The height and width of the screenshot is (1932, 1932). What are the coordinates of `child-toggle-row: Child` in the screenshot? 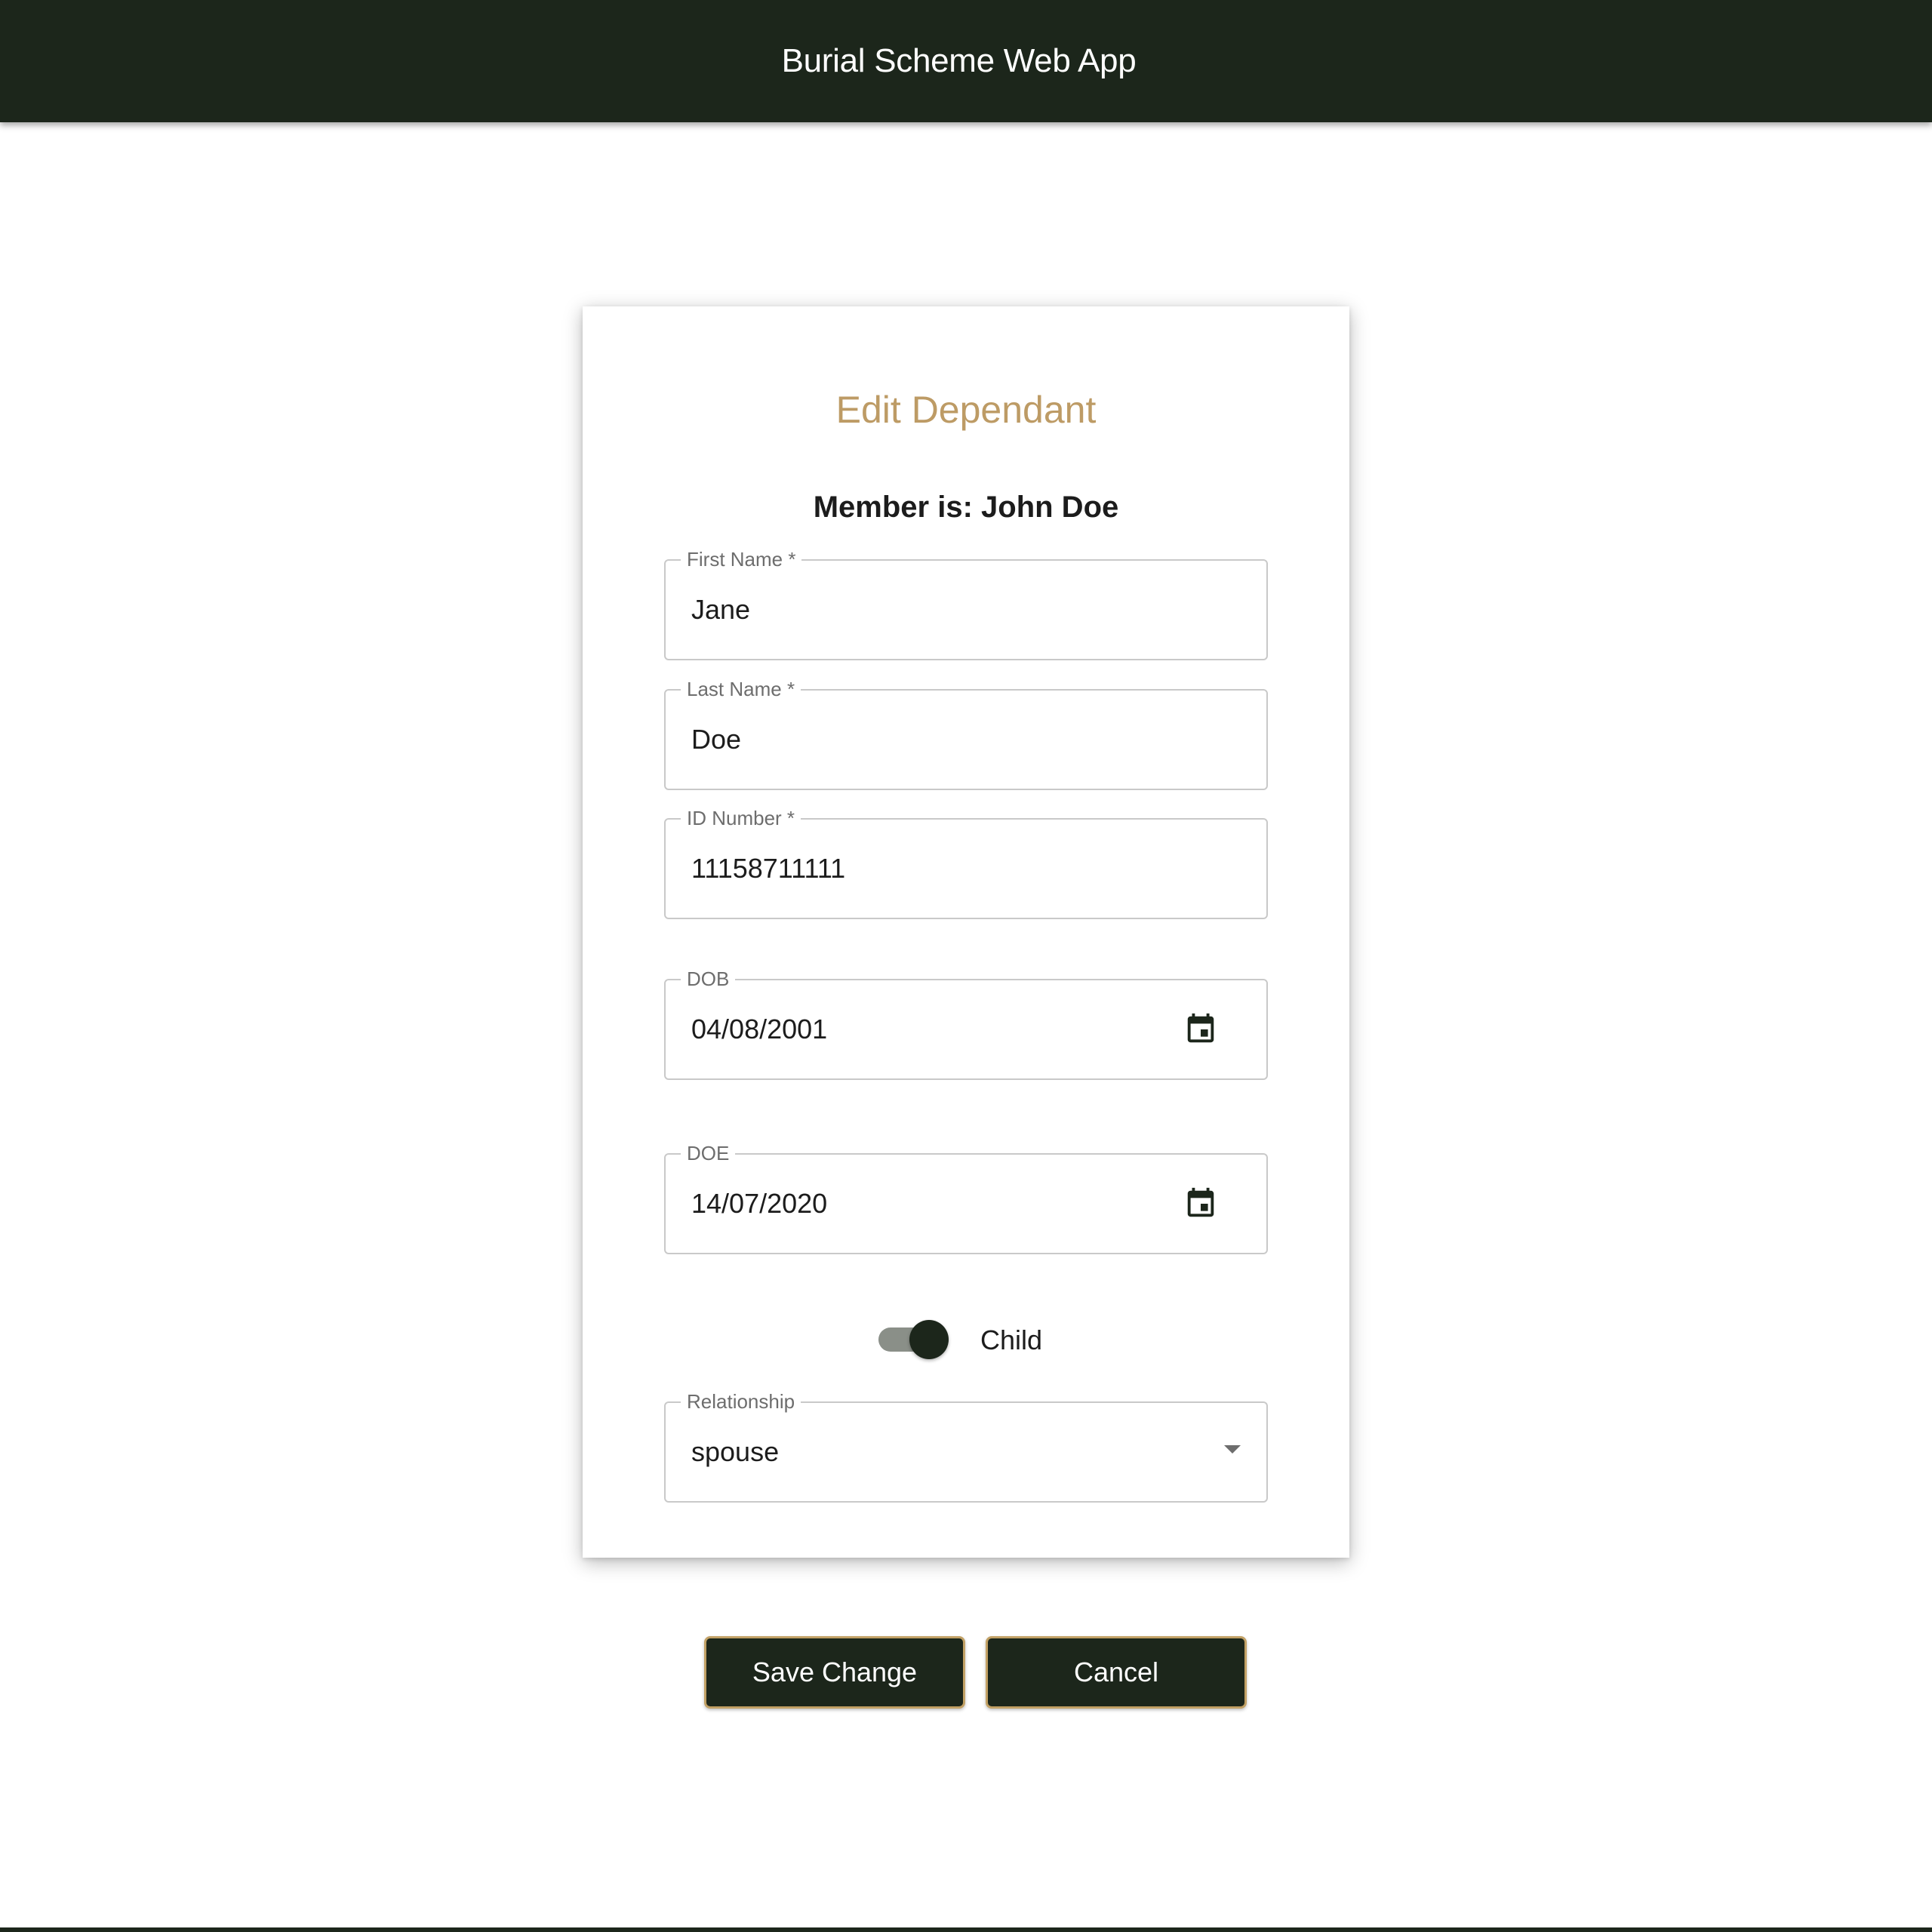 It's located at (966, 1339).